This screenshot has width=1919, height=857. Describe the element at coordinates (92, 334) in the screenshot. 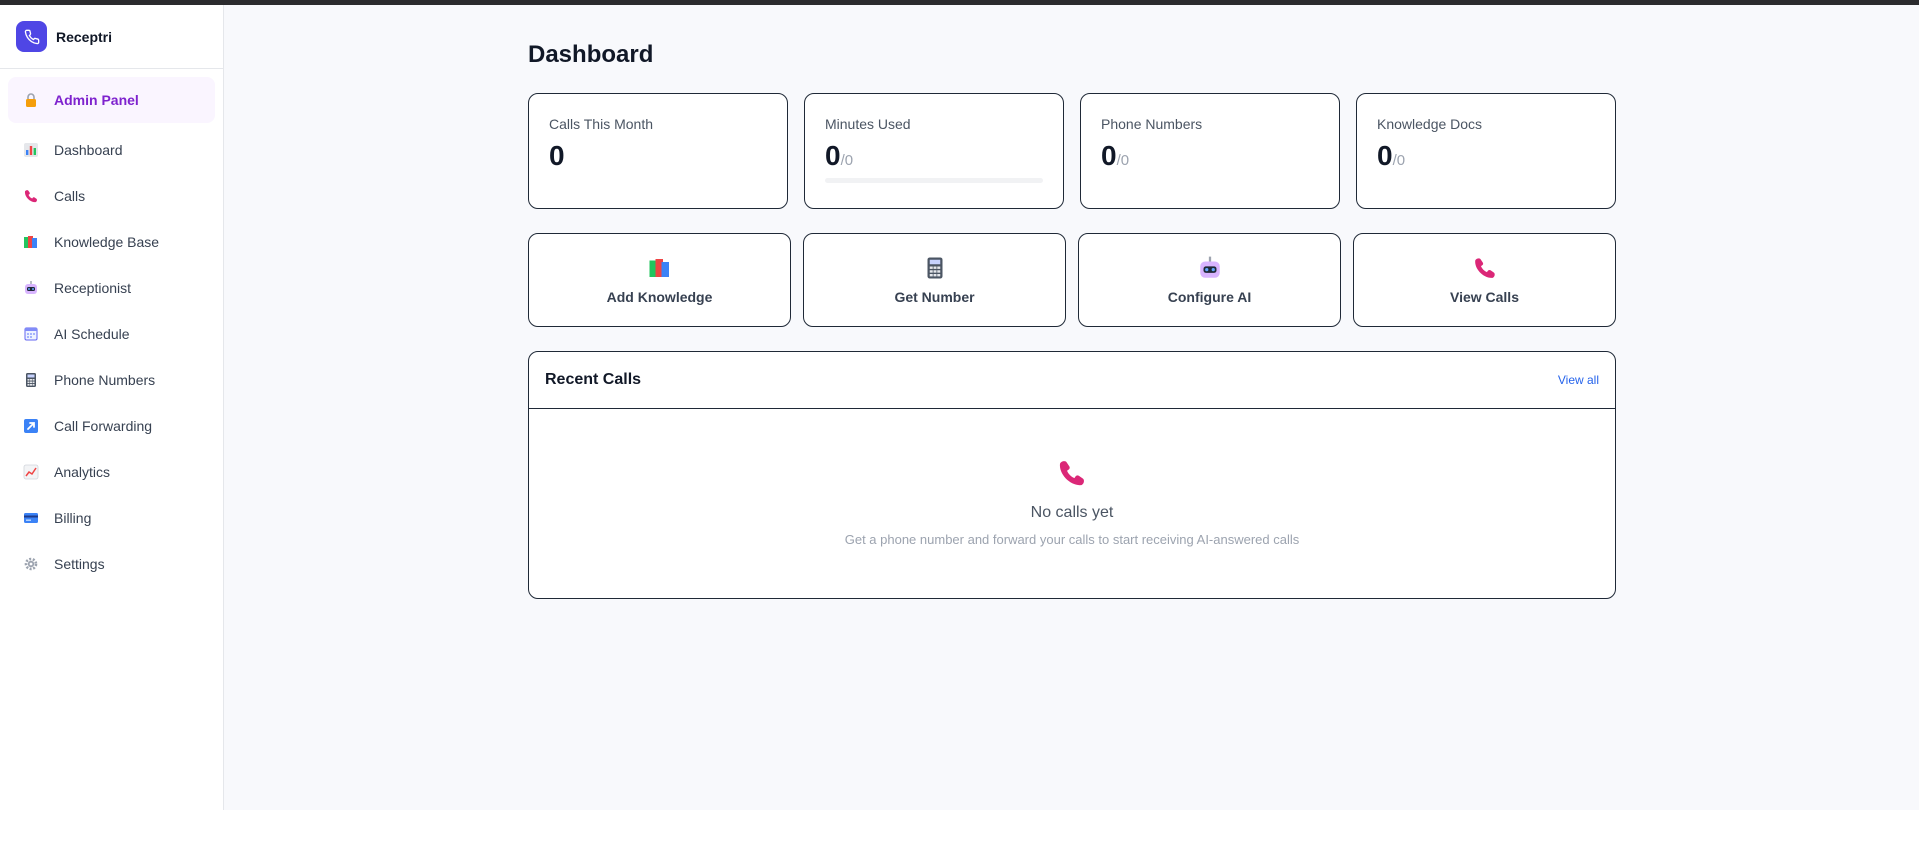

I see `sidebar-item-label: AI Schedule` at that location.